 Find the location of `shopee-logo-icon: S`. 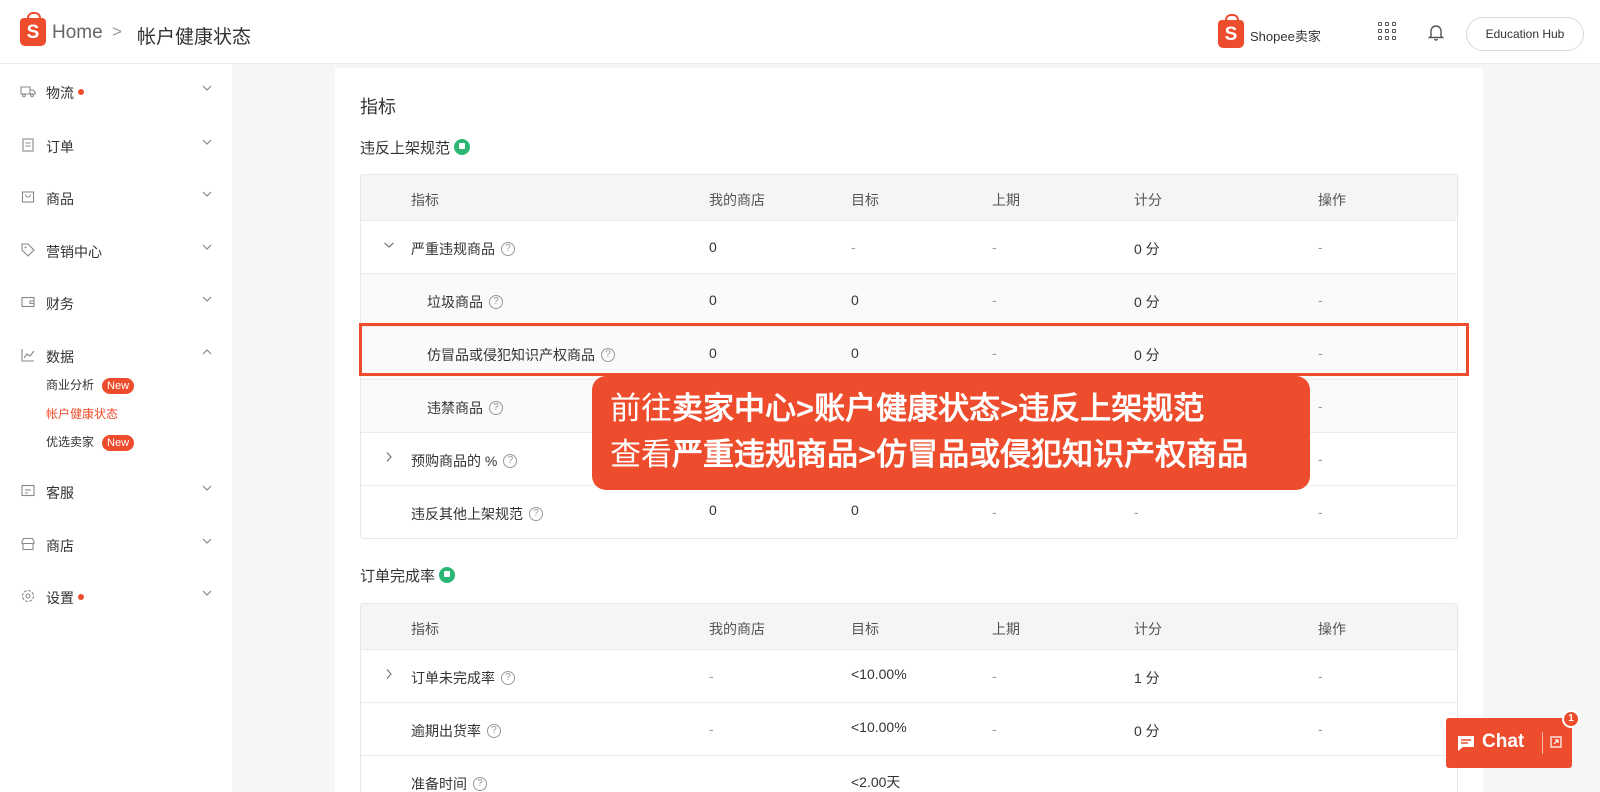

shopee-logo-icon: S is located at coordinates (33, 29).